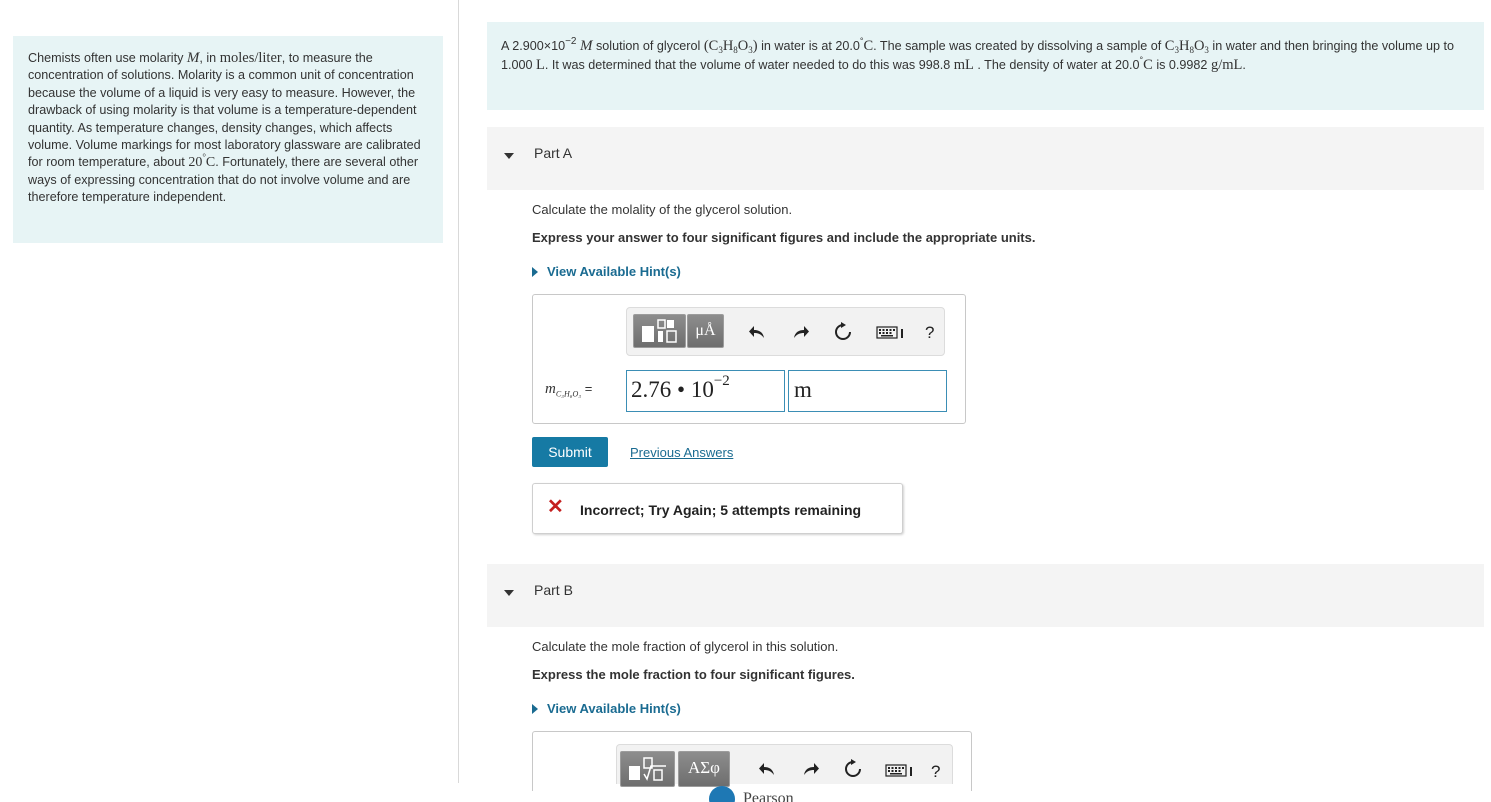  What do you see at coordinates (569, 390) in the screenshot?
I see `answer-variable-label: mC₃H₈O₃ =` at bounding box center [569, 390].